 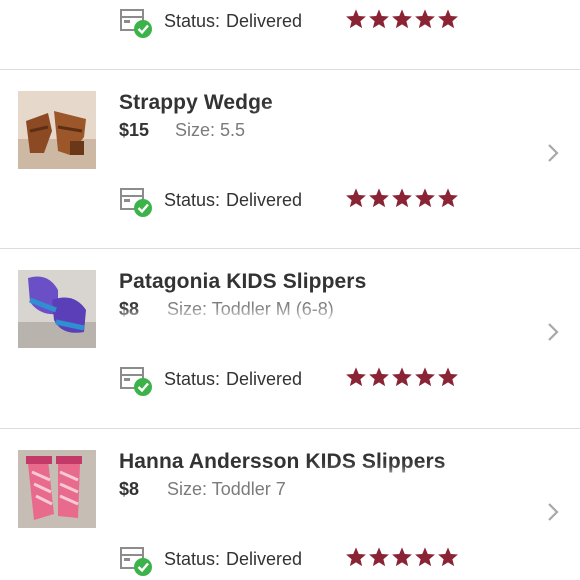 I want to click on status-row-top: Status: Delivered, so click(x=294, y=21).